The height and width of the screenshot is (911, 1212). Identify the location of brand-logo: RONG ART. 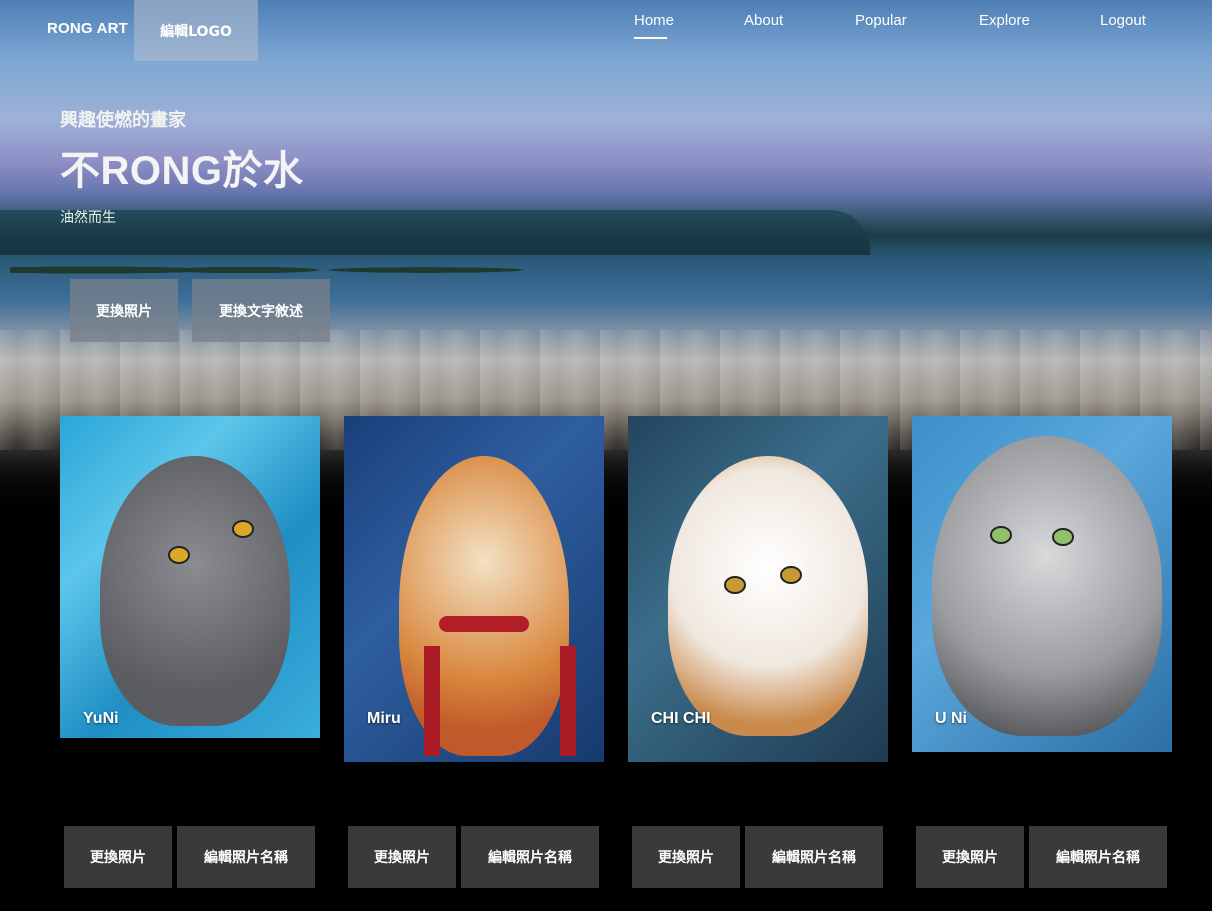
(87, 28).